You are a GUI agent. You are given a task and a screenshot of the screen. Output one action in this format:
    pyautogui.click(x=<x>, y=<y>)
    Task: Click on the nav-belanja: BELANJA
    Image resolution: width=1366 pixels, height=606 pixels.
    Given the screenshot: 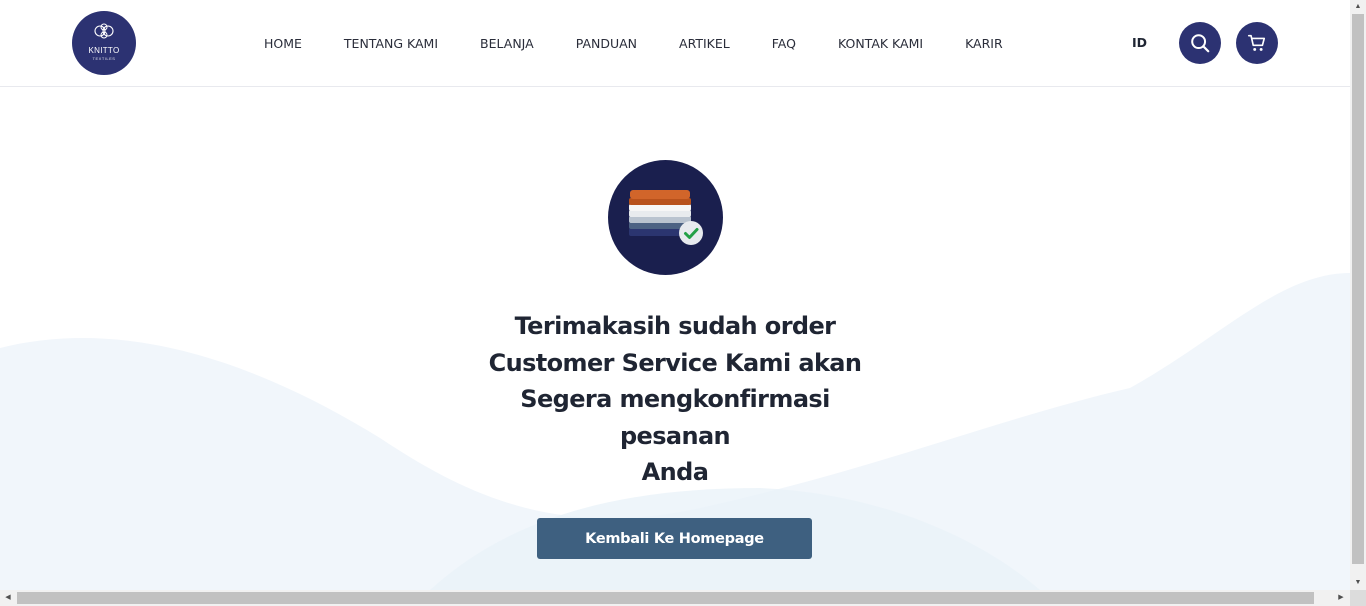 What is the action you would take?
    pyautogui.click(x=507, y=43)
    